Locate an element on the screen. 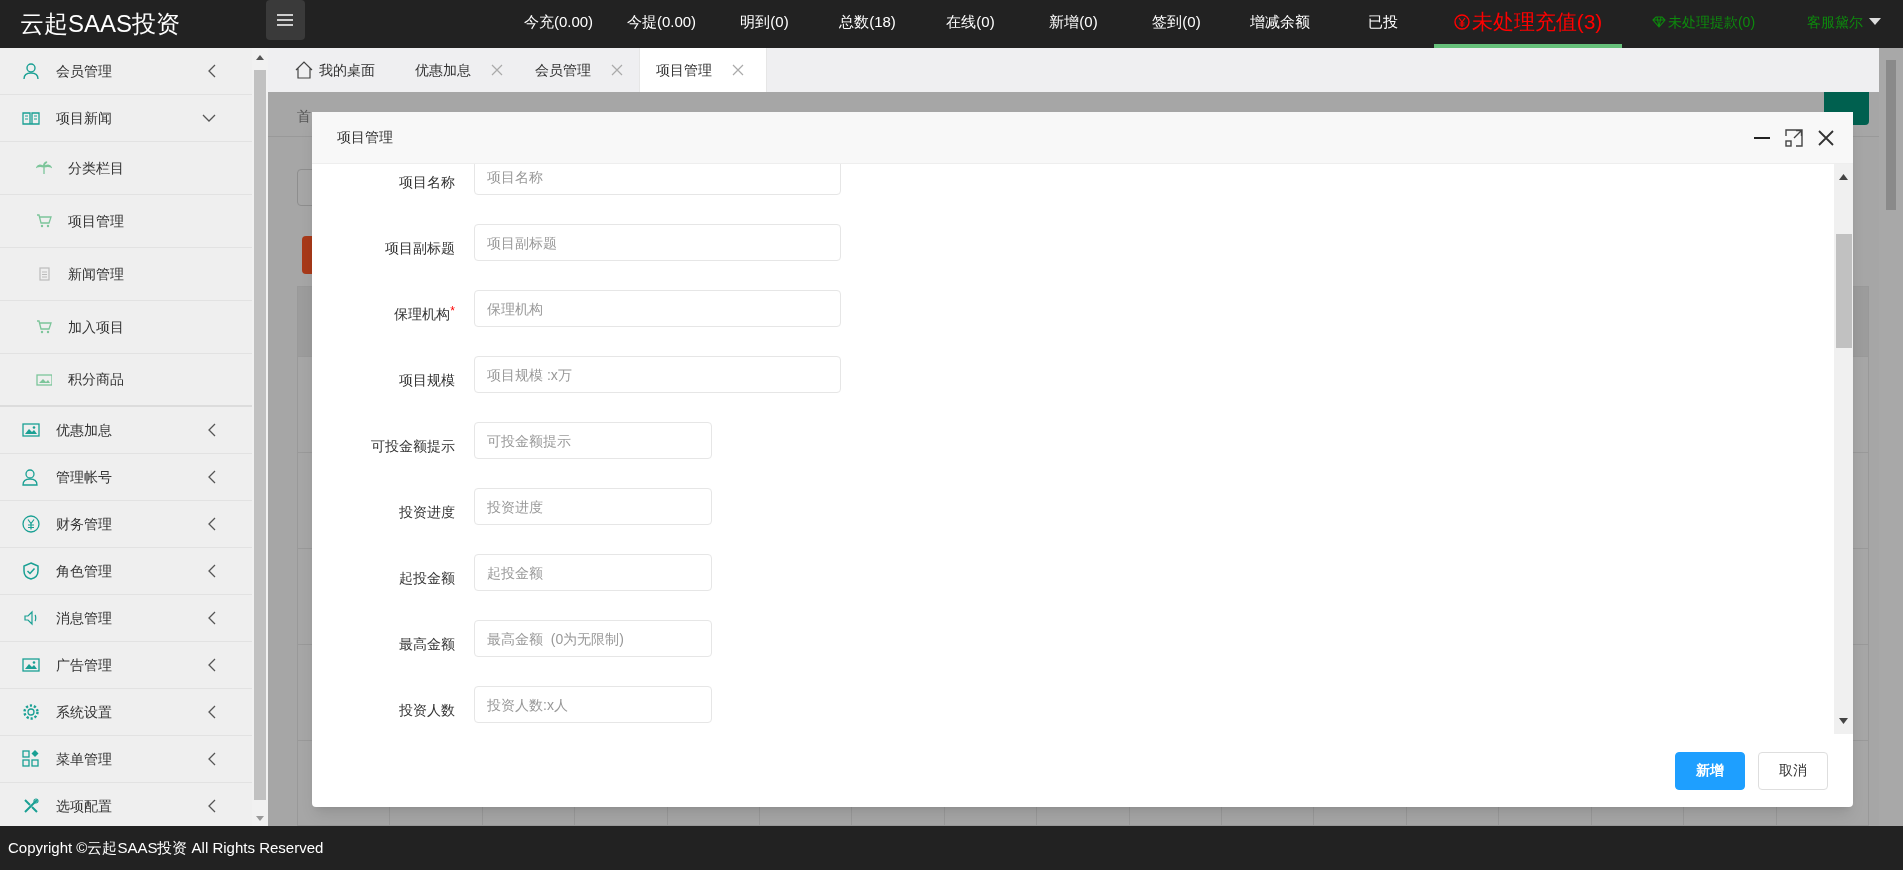 Image resolution: width=1903 pixels, height=870 pixels. required-mark: * is located at coordinates (452, 311).